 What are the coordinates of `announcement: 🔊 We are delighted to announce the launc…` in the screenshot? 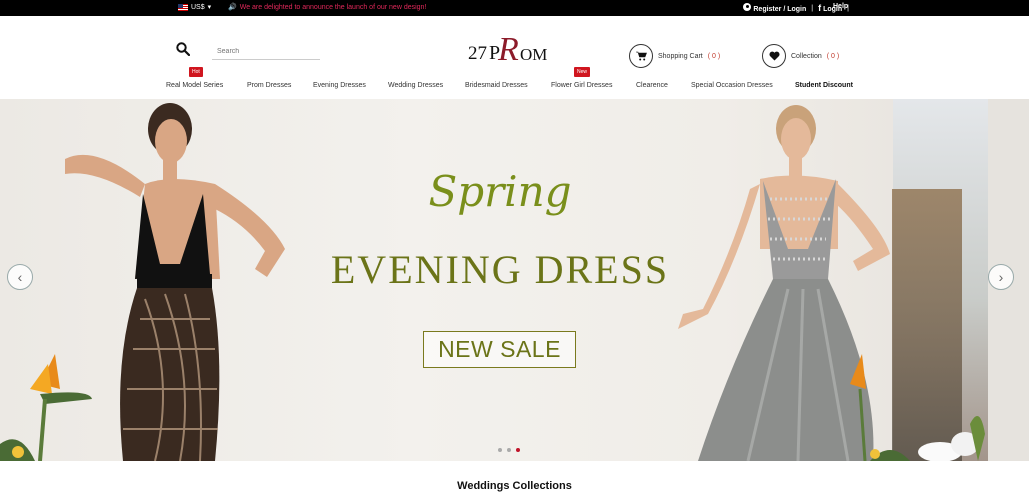 It's located at (327, 7).